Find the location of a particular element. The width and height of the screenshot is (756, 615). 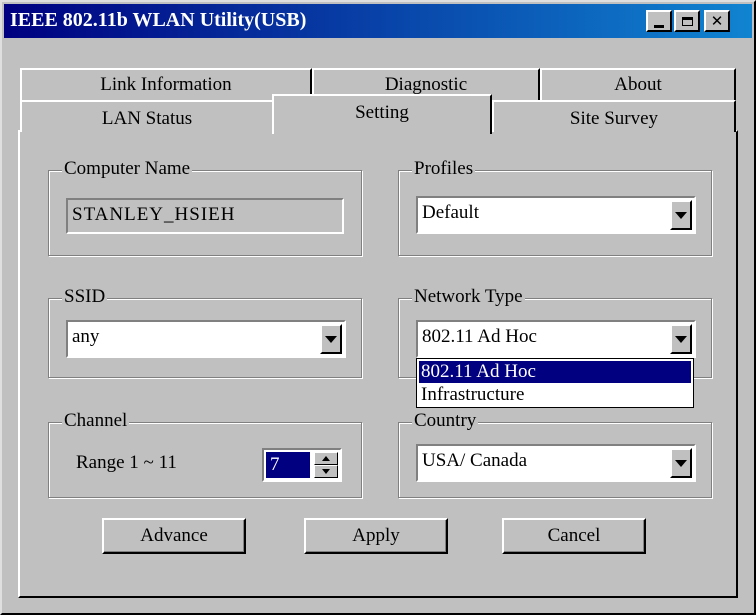

chevron-up-icon is located at coordinates (326, 458).